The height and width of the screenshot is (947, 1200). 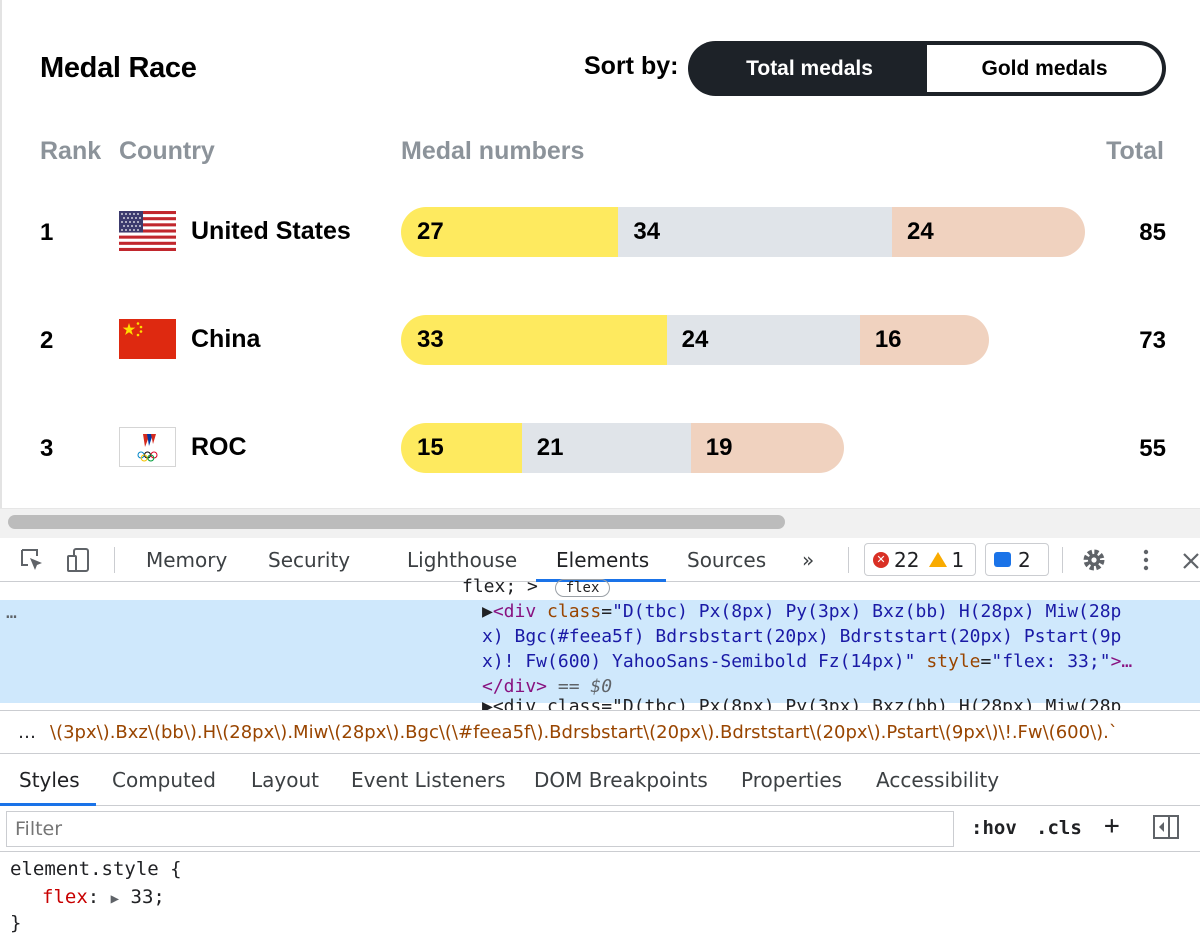 What do you see at coordinates (763, 340) in the screenshot?
I see `silver-segment: 24` at bounding box center [763, 340].